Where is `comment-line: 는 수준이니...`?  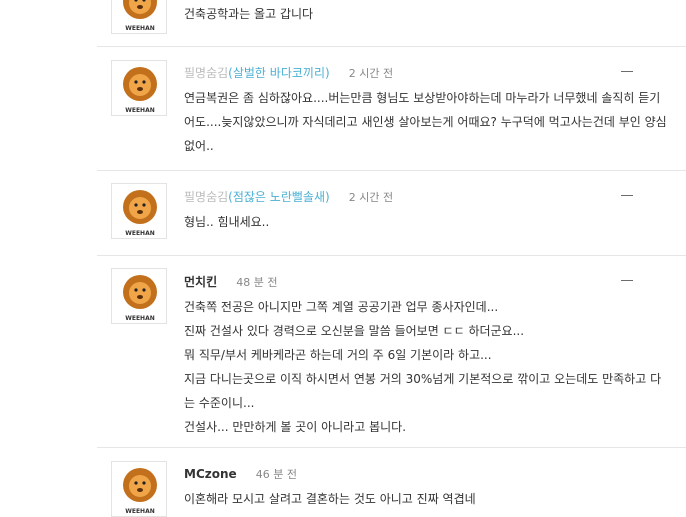 comment-line: 는 수준이니... is located at coordinates (219, 403).